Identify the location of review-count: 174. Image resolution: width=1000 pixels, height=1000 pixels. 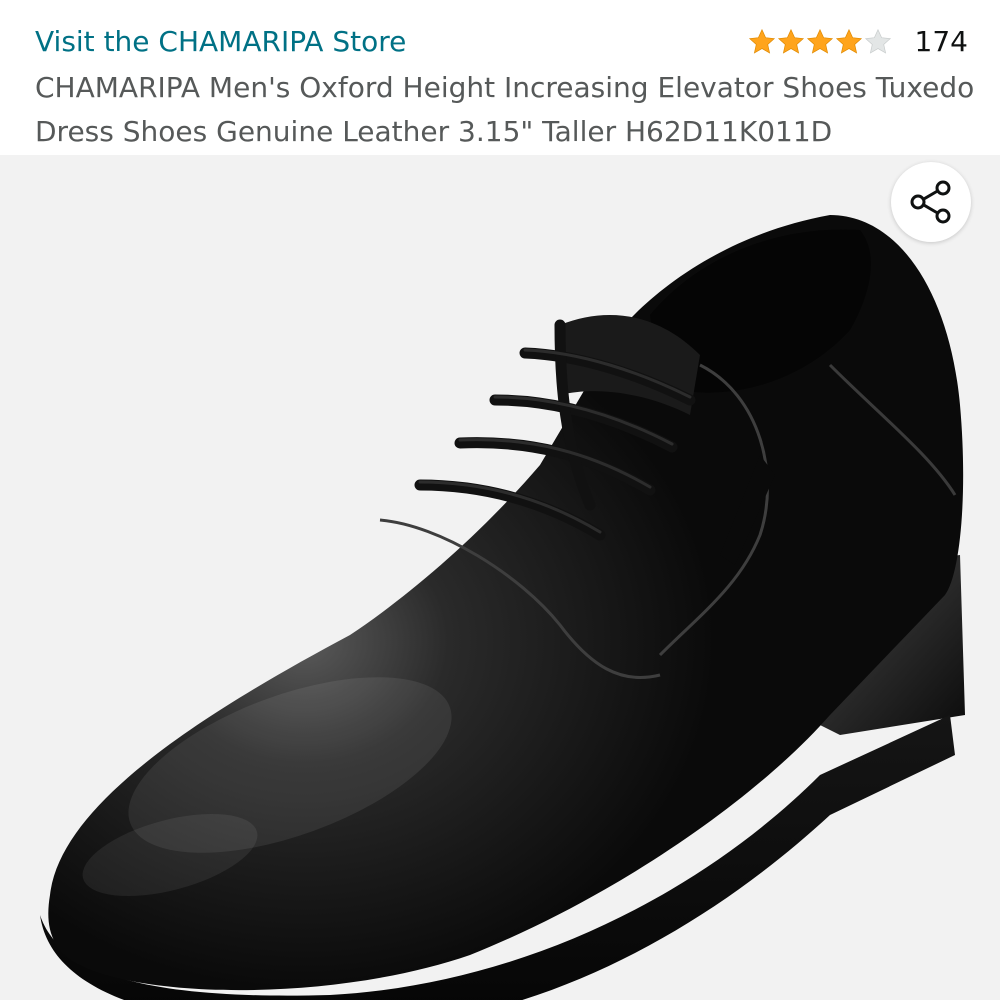
(941, 42).